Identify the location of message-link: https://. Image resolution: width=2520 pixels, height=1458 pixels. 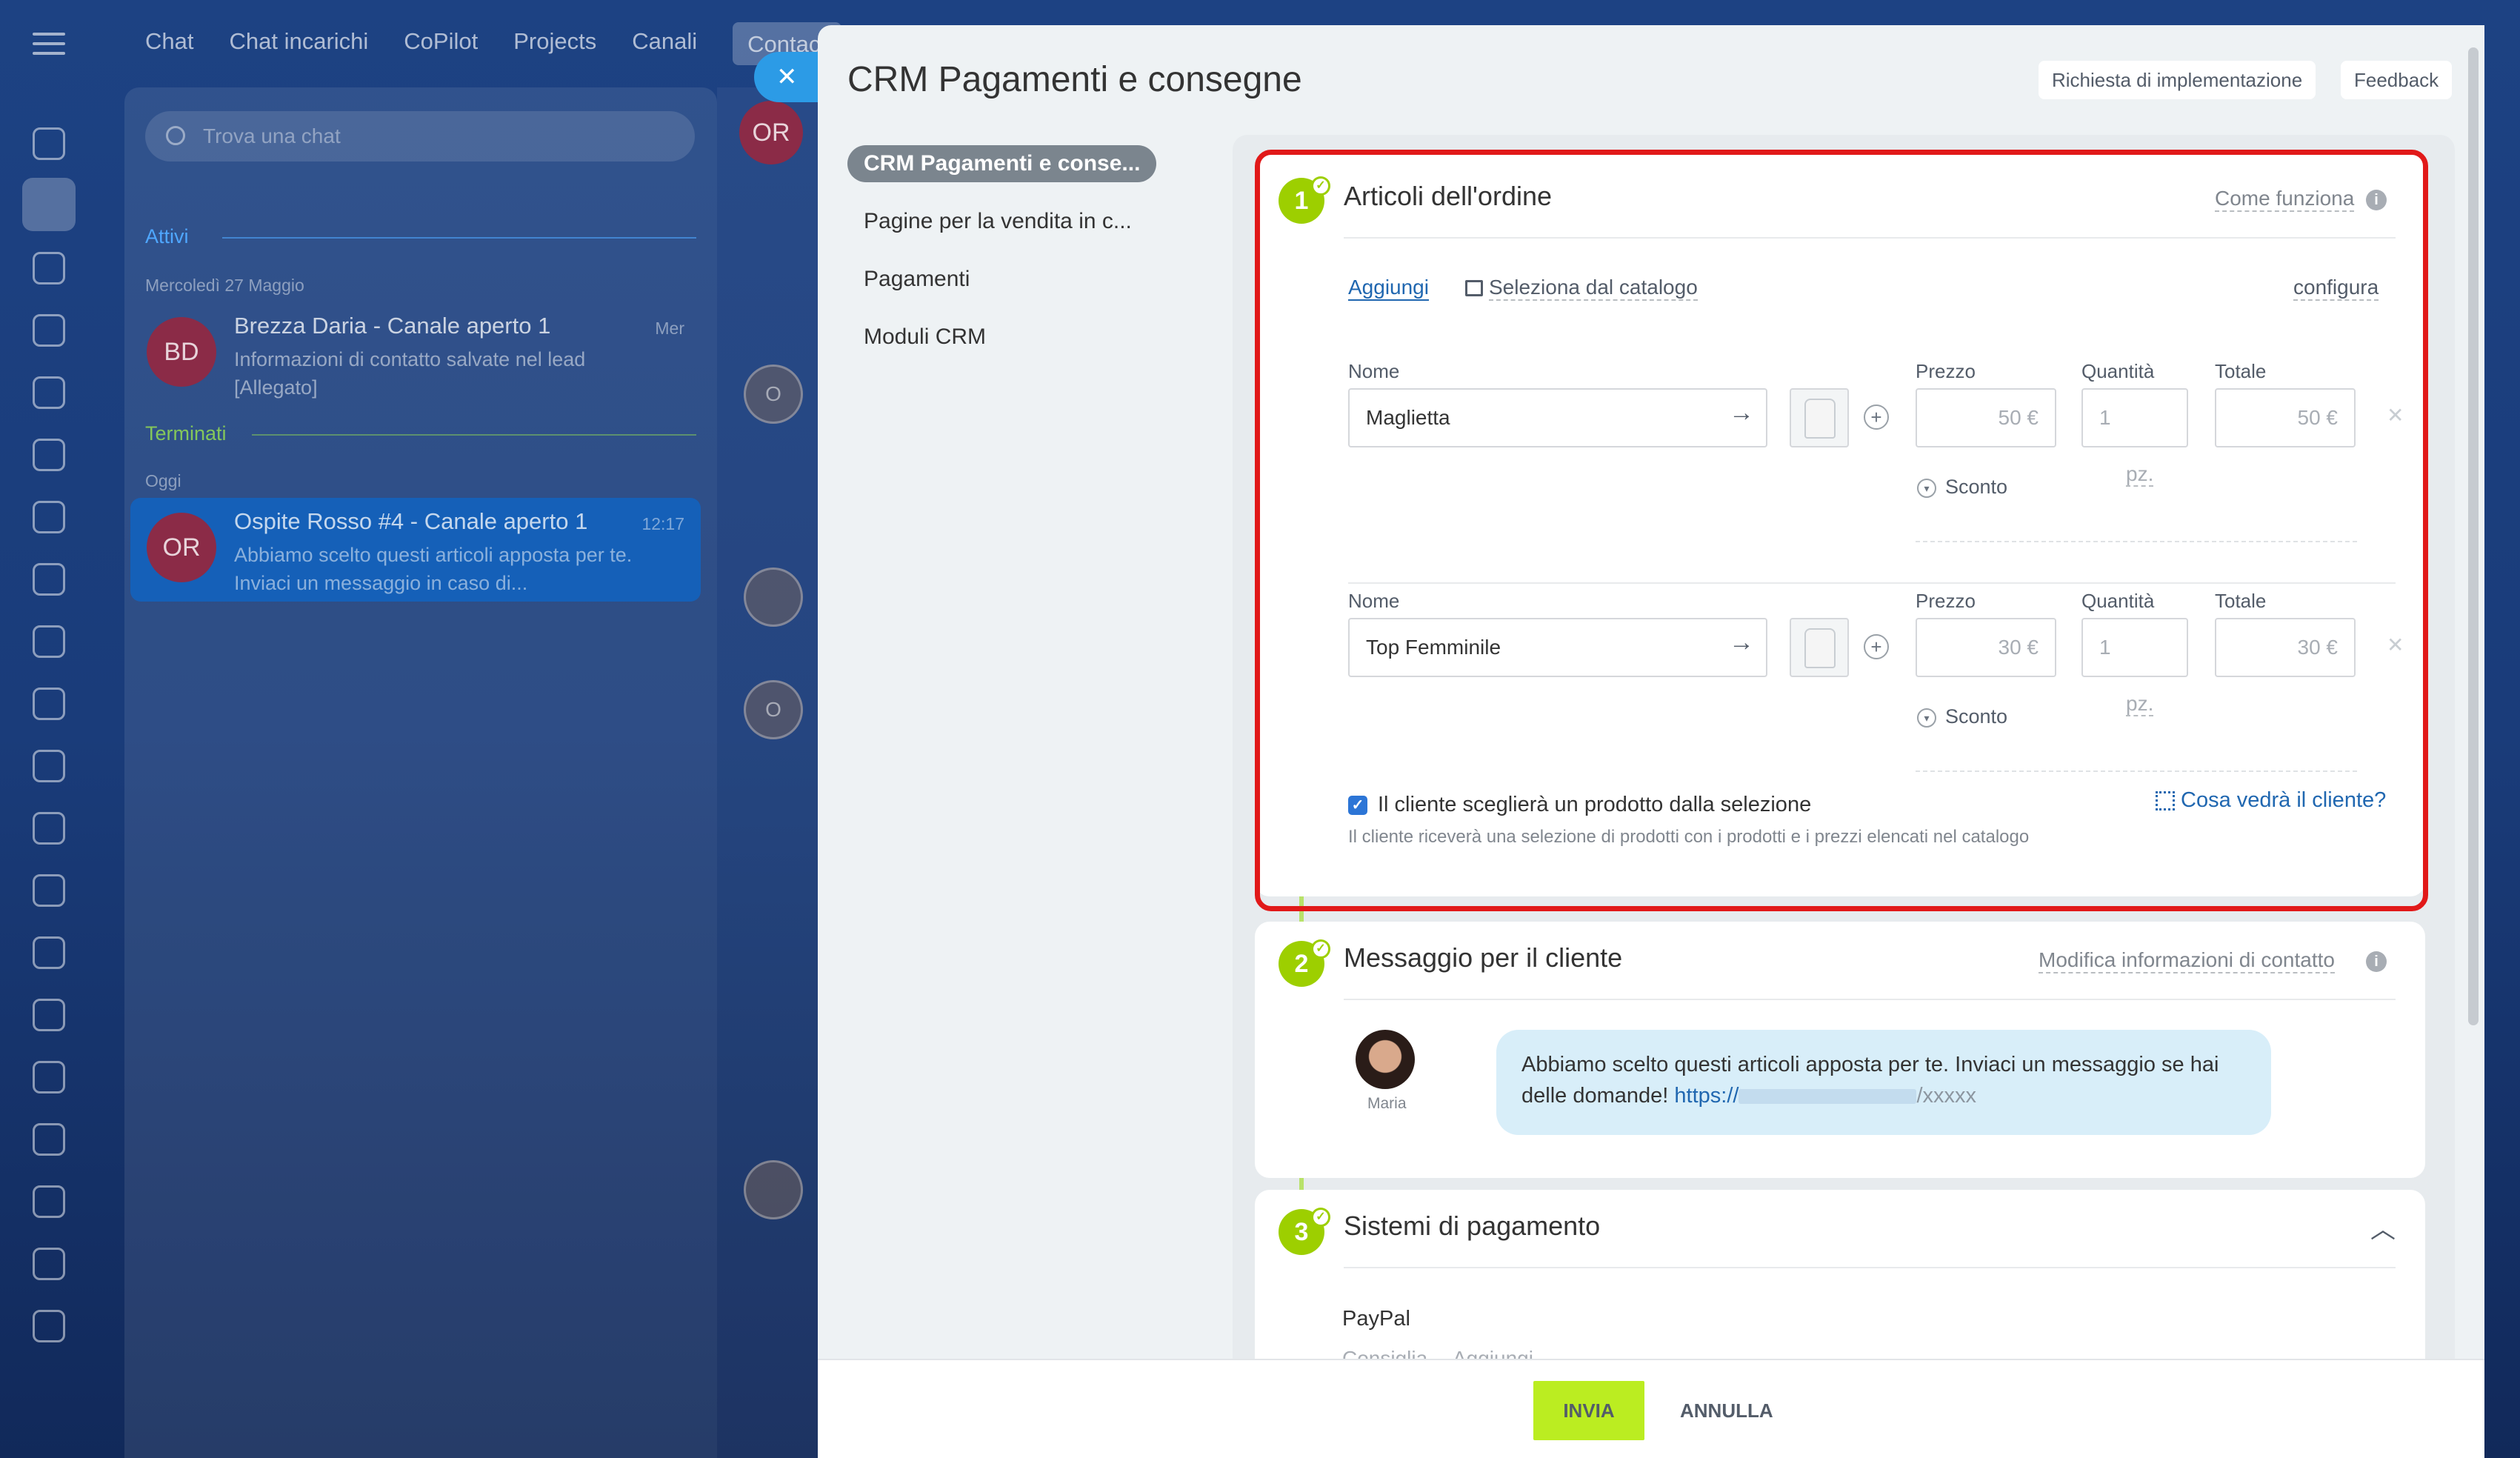
(1706, 1096).